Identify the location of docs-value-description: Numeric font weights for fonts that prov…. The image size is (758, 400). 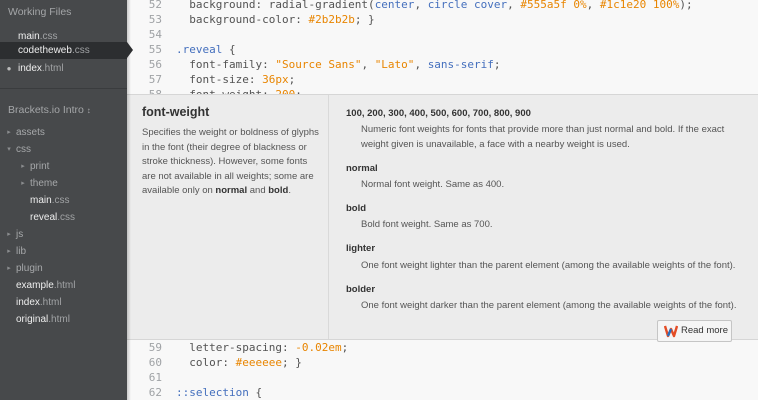
(543, 137).